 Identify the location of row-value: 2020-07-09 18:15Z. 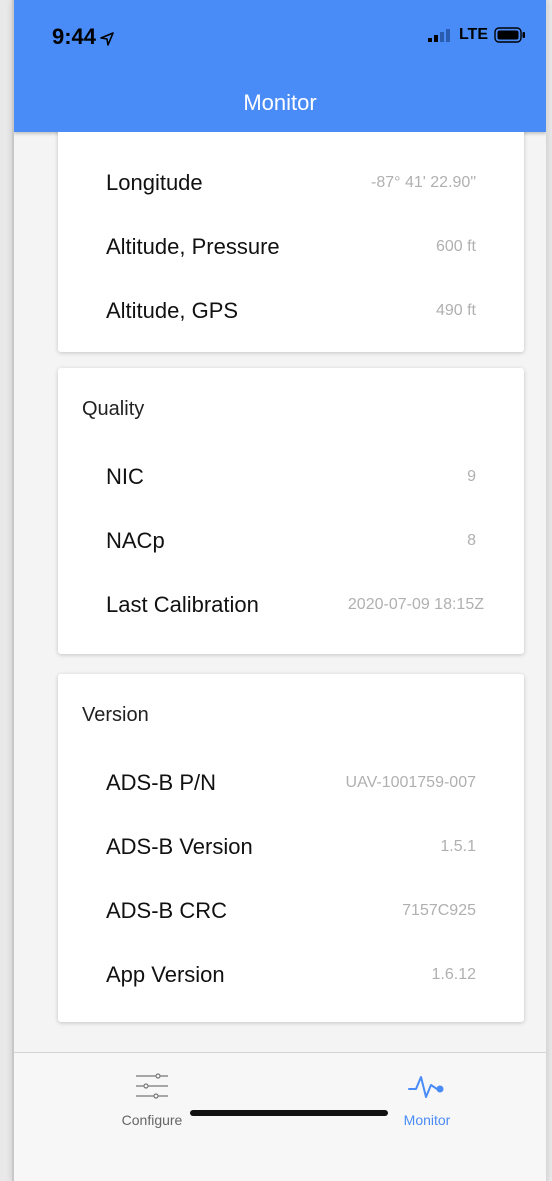
(415, 604).